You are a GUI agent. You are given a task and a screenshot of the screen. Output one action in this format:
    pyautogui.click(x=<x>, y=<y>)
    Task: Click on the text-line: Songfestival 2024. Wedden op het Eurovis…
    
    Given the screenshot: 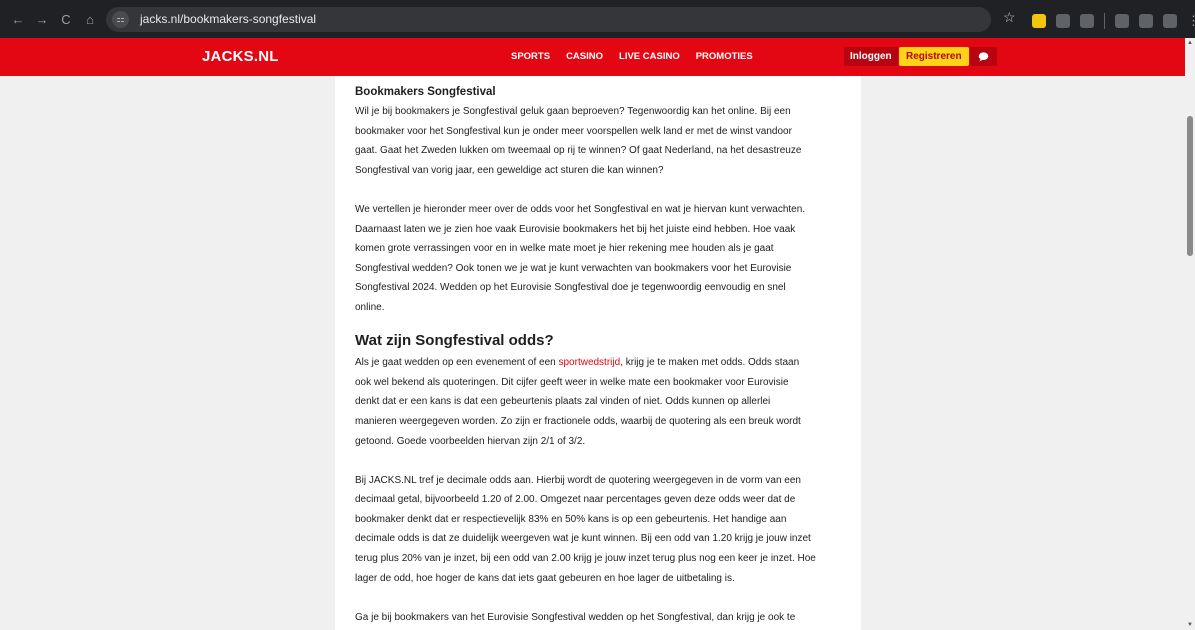 What is the action you would take?
    pyautogui.click(x=570, y=288)
    